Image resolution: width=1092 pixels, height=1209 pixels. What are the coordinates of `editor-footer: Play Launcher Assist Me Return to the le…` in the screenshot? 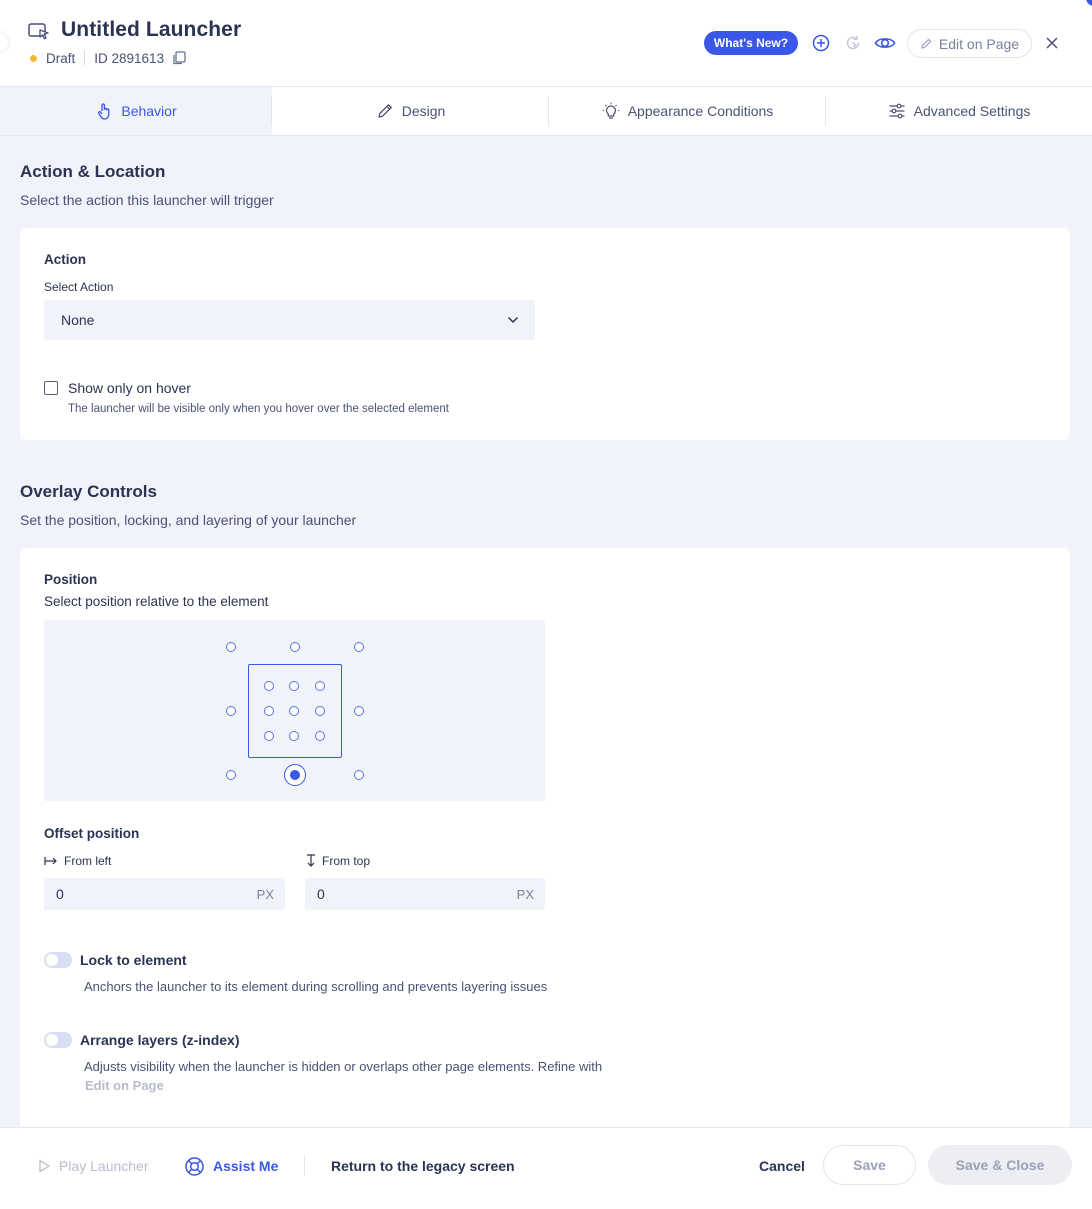 It's located at (546, 1168).